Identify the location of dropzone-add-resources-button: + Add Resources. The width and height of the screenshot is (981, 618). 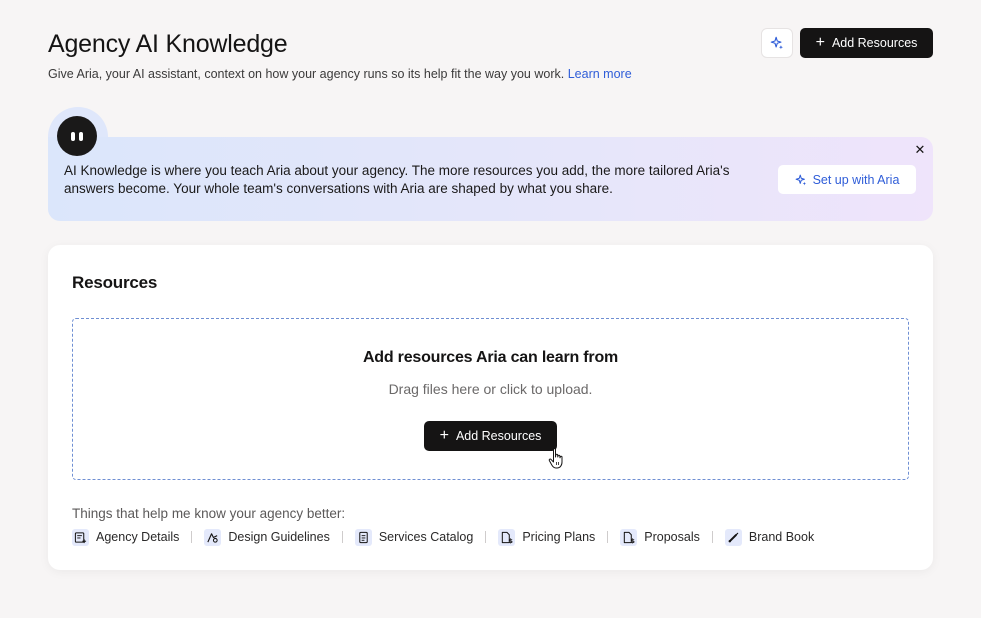
(490, 436).